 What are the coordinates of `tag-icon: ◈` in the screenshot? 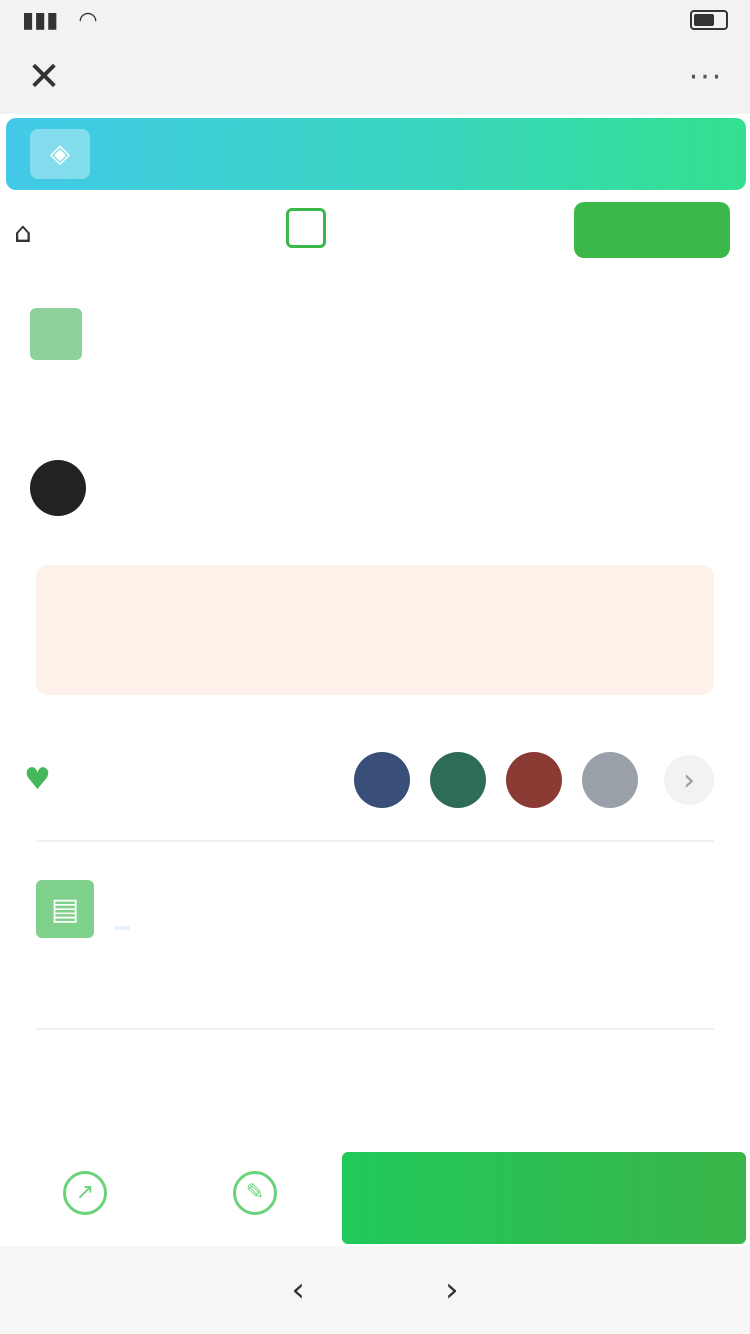 It's located at (60, 154).